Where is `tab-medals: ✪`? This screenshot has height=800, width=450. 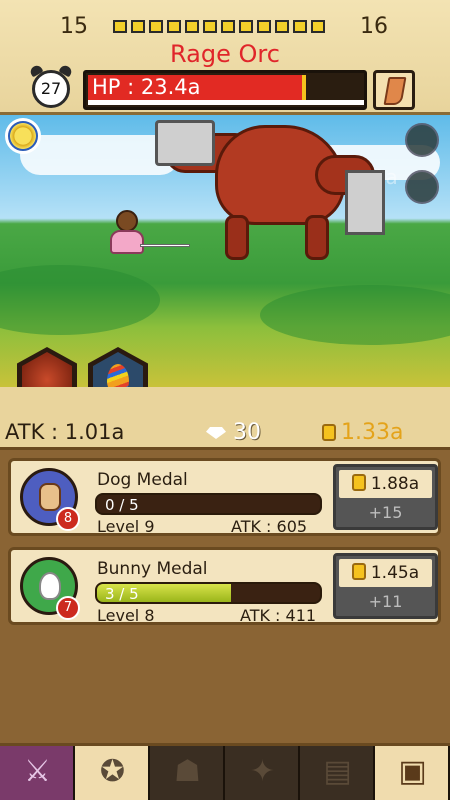
tab-medals: ✪ is located at coordinates (112, 773).